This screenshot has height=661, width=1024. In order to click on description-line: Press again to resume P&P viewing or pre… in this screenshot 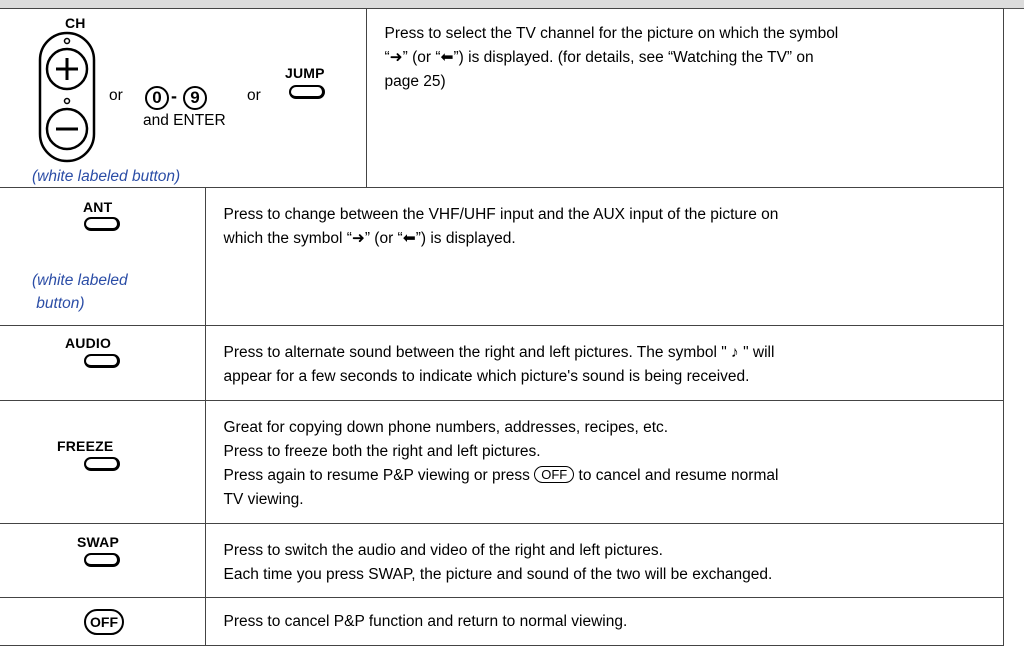, I will do `click(613, 476)`.